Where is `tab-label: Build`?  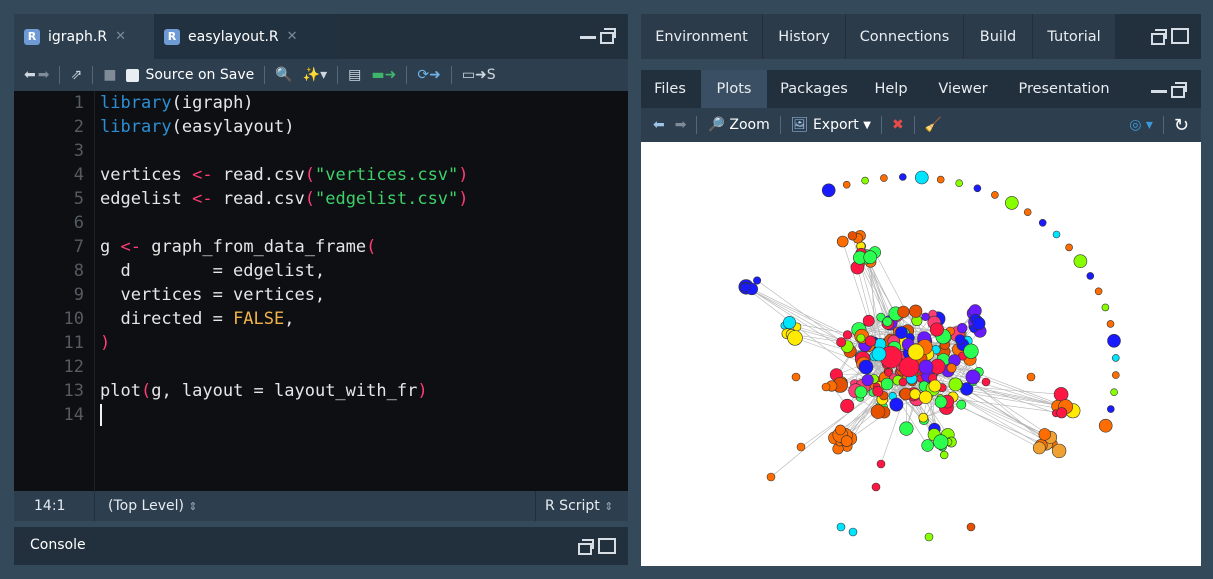
tab-label: Build is located at coordinates (998, 36).